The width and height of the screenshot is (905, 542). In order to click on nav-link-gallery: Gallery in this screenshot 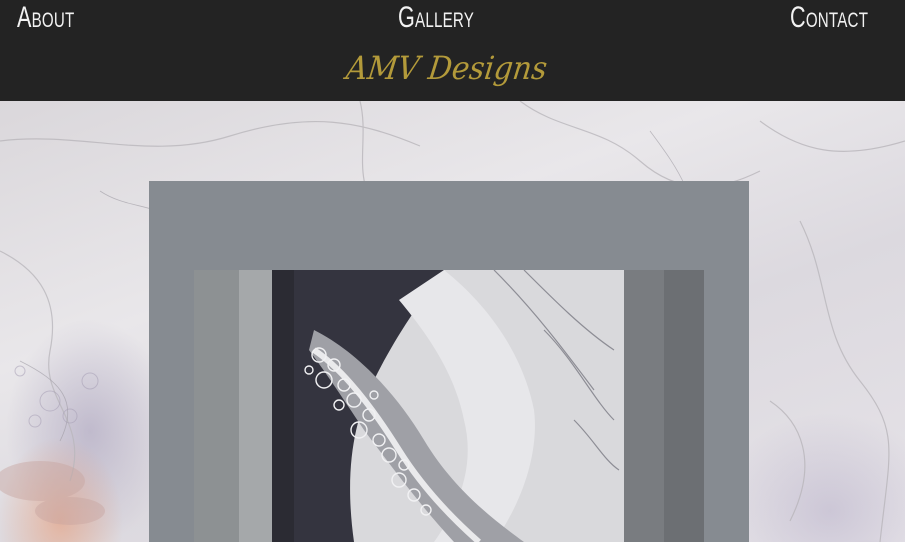, I will do `click(436, 18)`.